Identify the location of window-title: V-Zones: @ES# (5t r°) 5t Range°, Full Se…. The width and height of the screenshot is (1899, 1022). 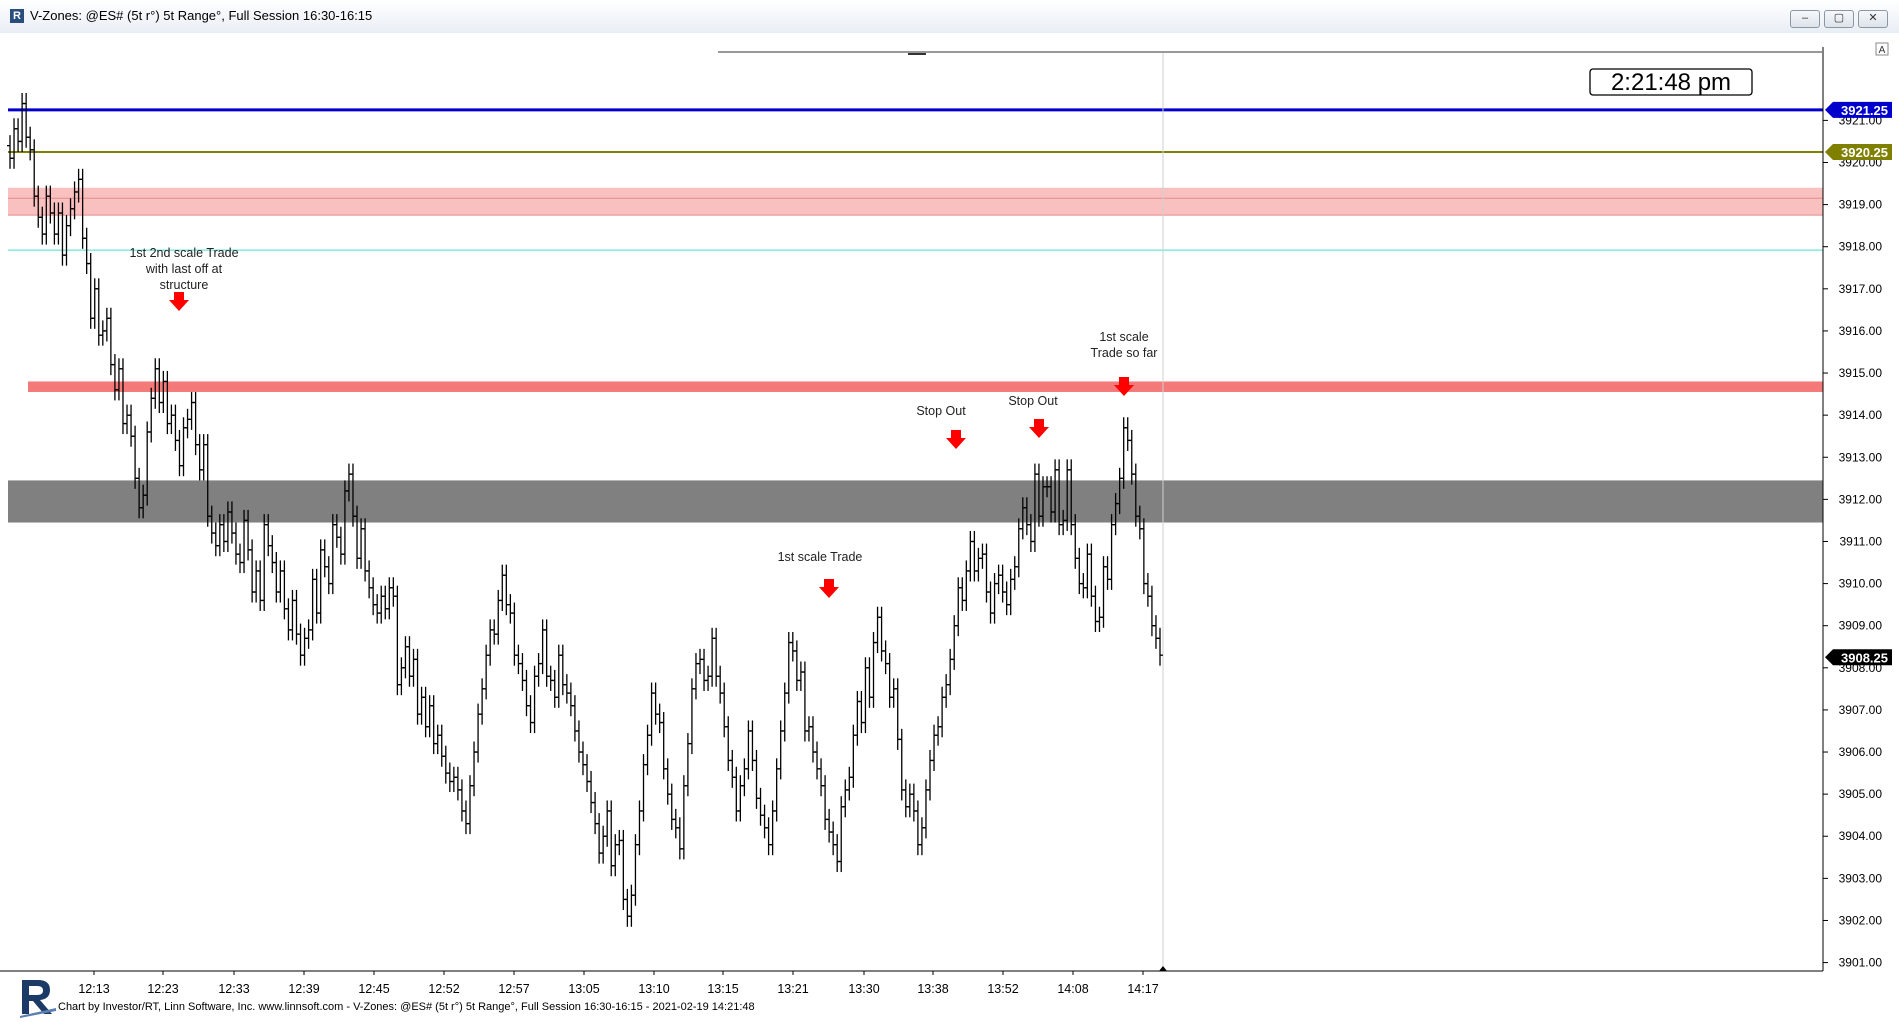
(201, 15).